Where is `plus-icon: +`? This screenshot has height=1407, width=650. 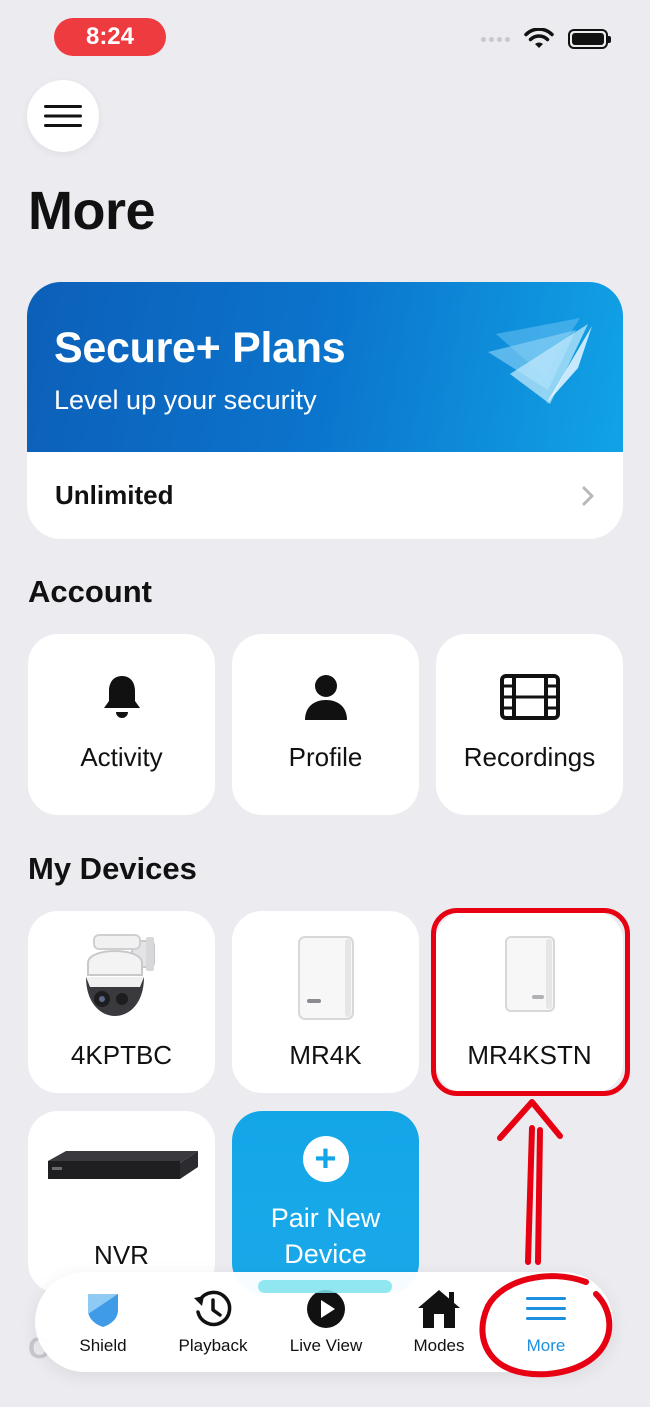 plus-icon: + is located at coordinates (325, 1159).